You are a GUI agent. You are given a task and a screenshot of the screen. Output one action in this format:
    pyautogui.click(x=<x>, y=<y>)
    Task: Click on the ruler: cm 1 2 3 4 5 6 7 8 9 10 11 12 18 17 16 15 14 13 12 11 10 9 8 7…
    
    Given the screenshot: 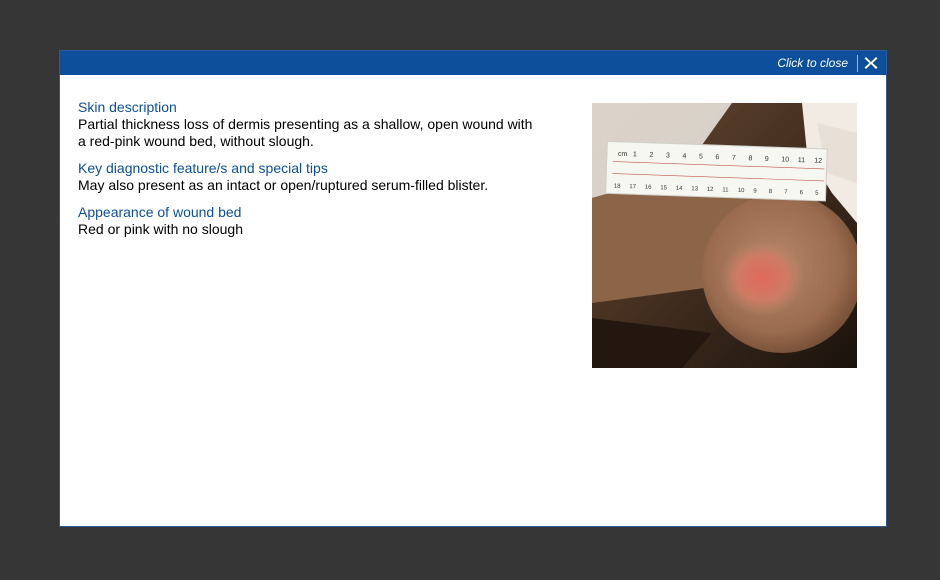 What is the action you would take?
    pyautogui.click(x=716, y=171)
    